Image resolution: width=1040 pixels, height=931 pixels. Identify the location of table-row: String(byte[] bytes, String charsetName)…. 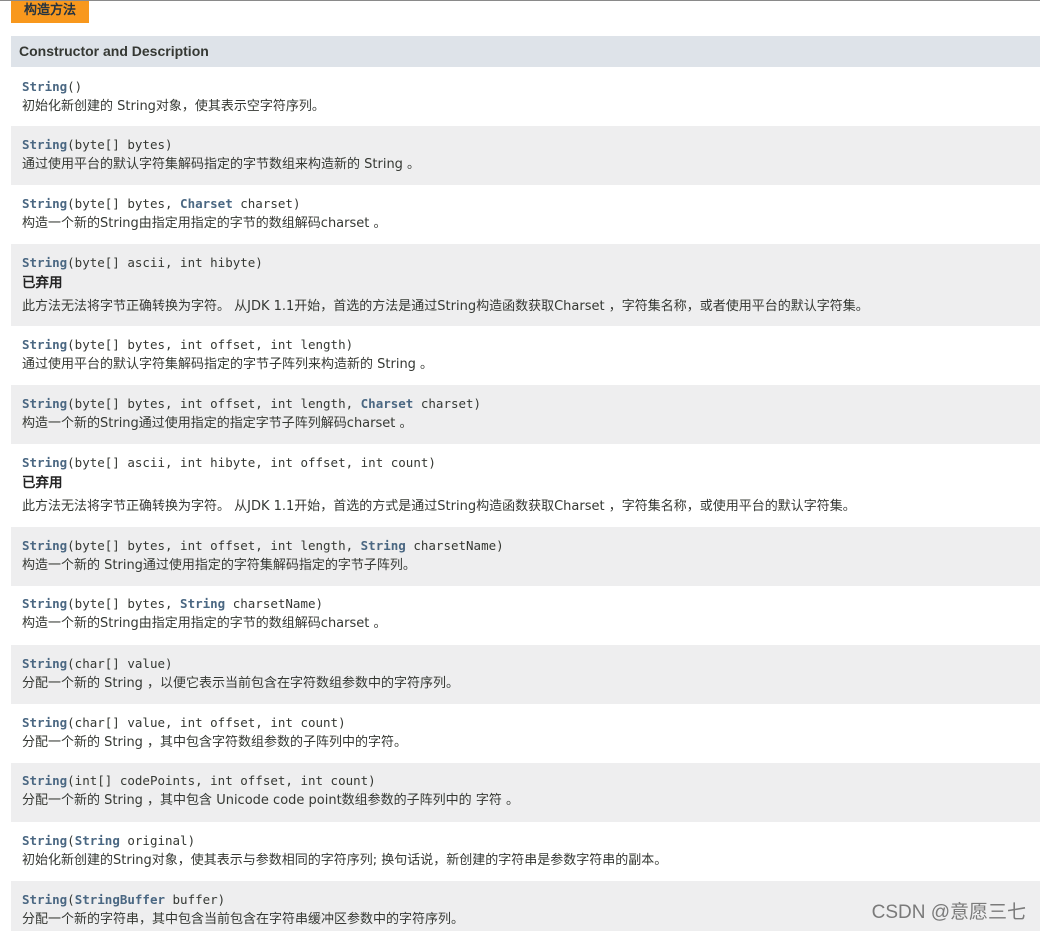
(525, 615).